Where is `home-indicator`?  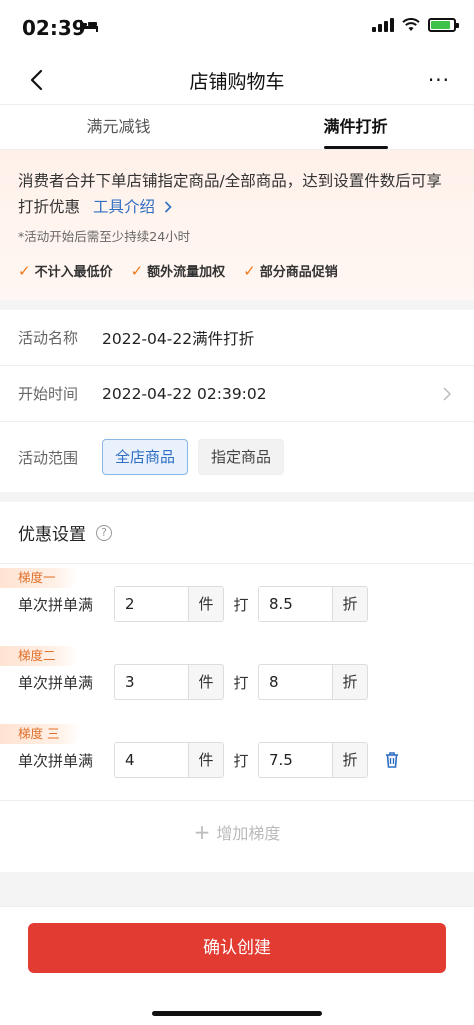
home-indicator is located at coordinates (237, 1013).